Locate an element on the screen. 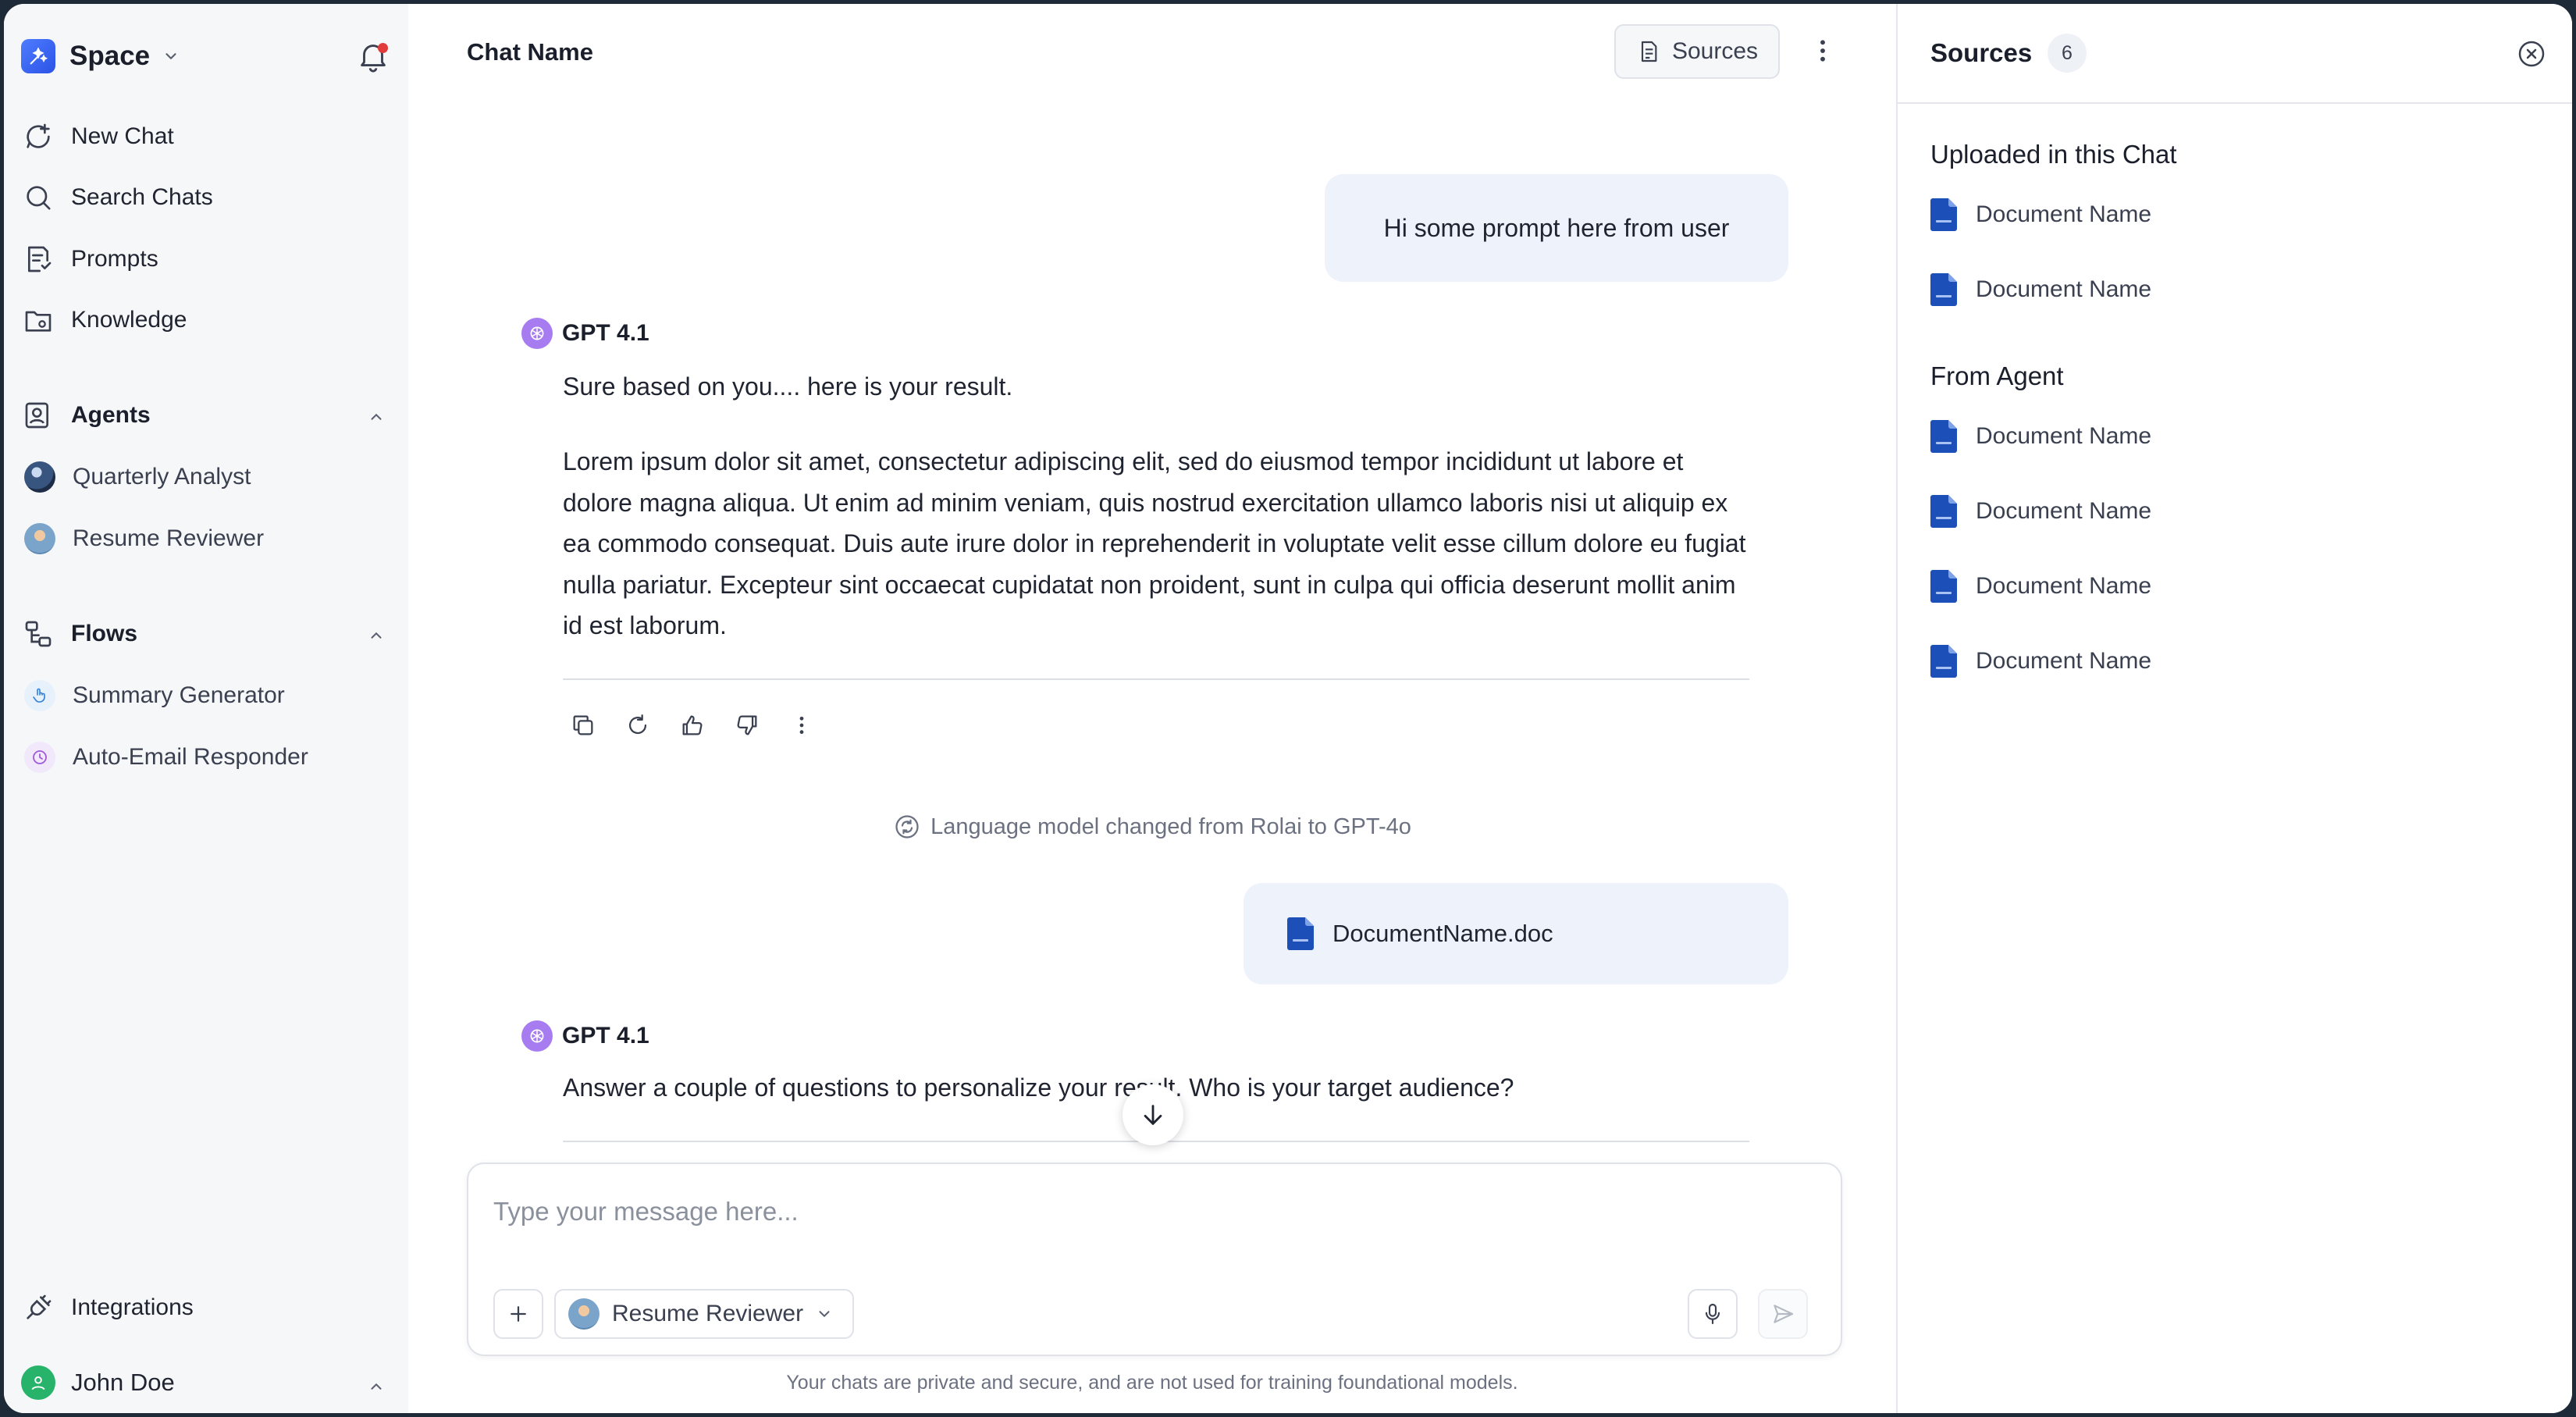 The width and height of the screenshot is (2576, 1417). close-icon is located at coordinates (2531, 54).